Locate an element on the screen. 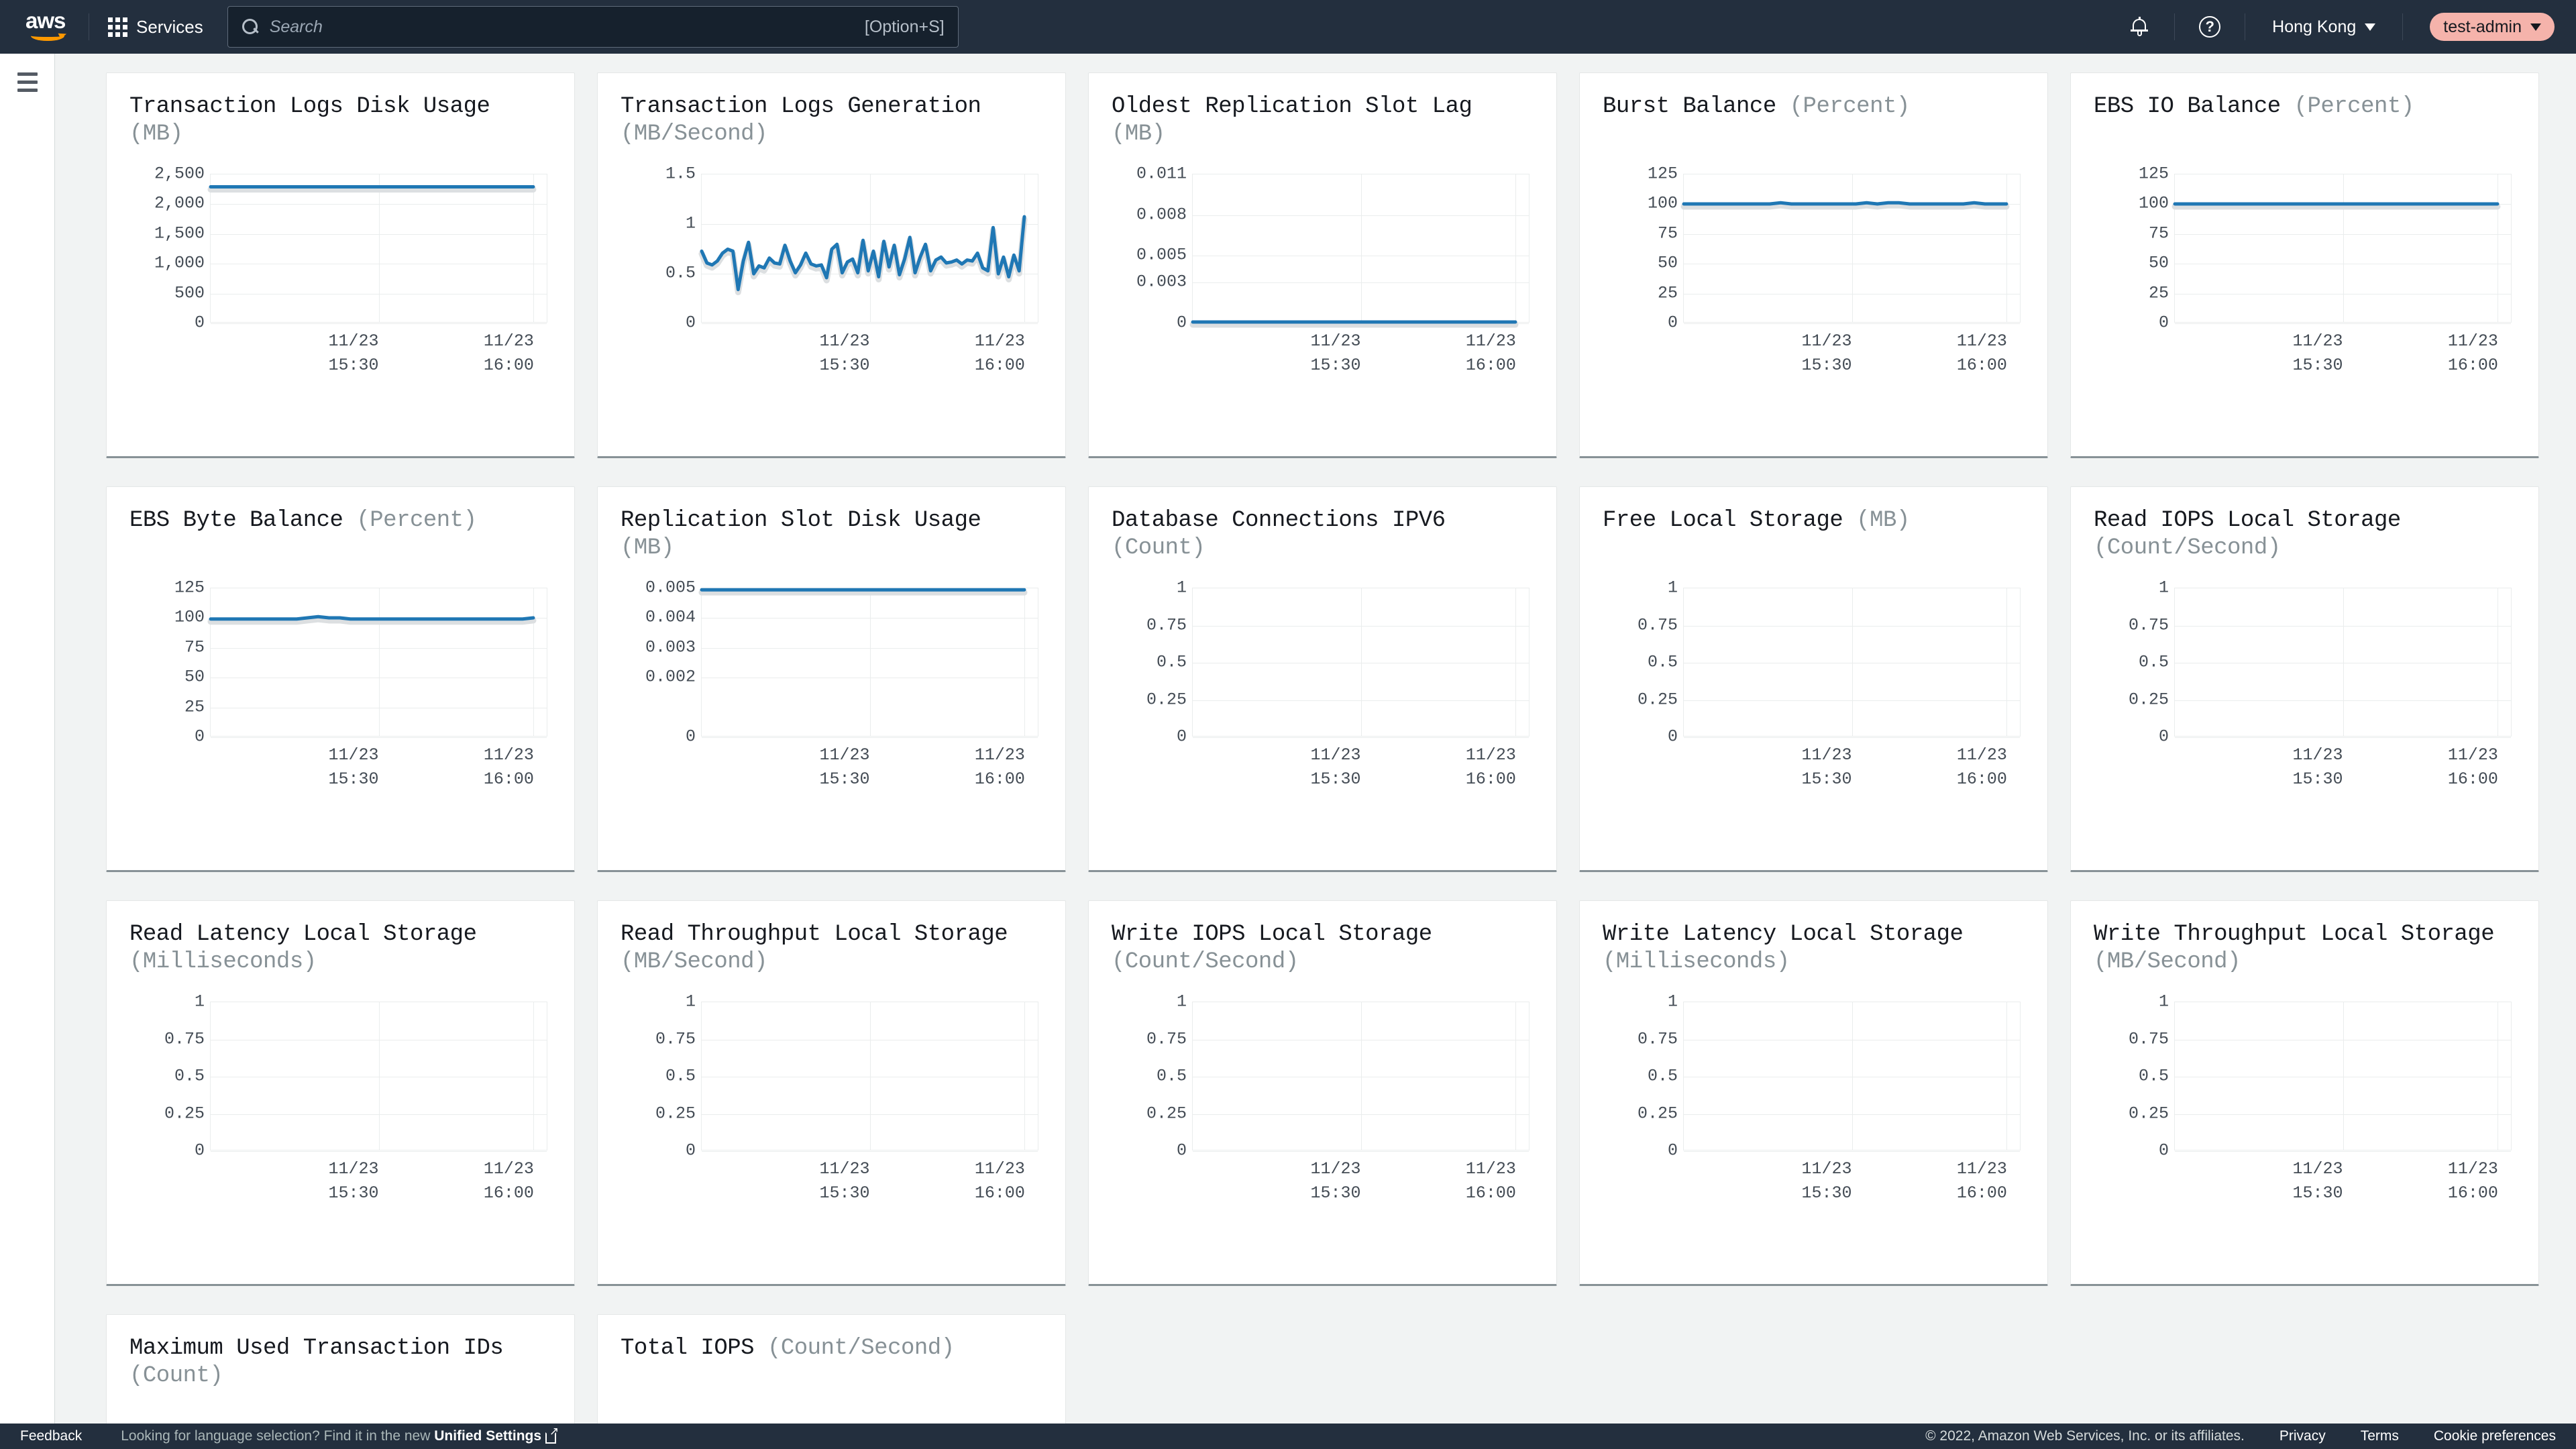  metric-title-text: EBS Byte Balance is located at coordinates (236, 520).